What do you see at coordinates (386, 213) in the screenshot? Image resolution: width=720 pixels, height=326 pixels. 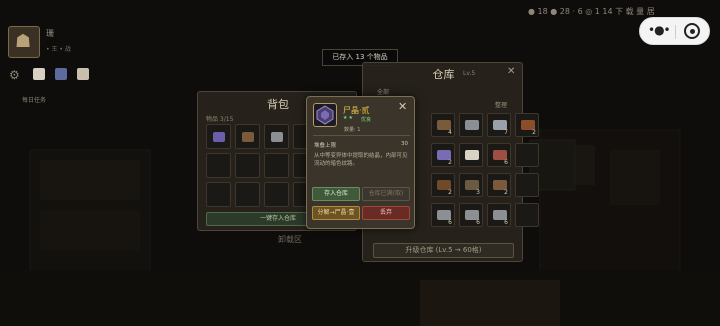 I see `discard-button: 丢弃` at bounding box center [386, 213].